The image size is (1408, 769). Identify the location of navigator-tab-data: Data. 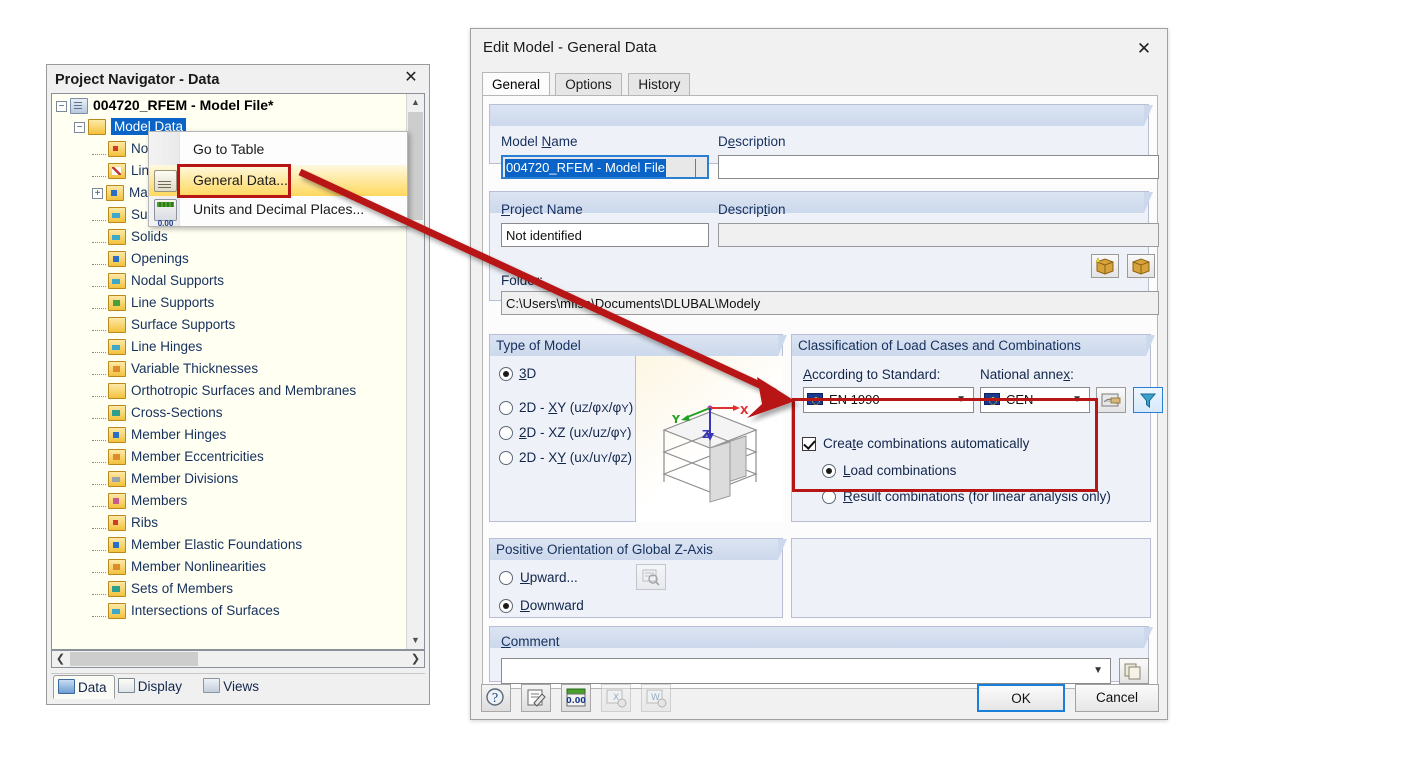
(84, 687).